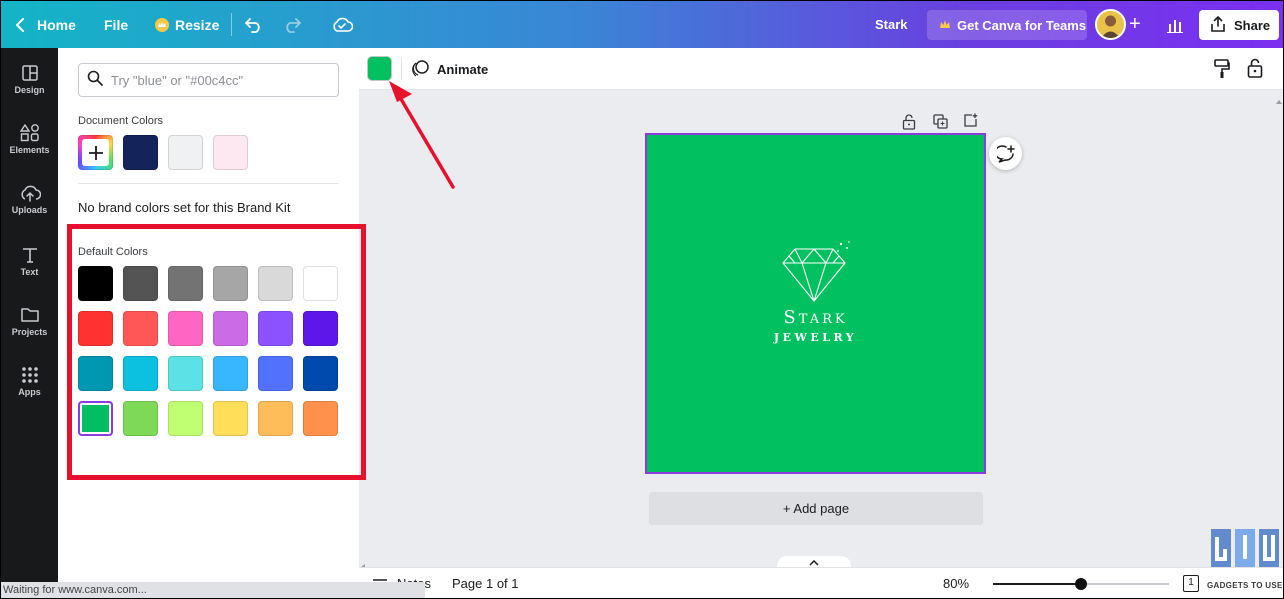 Image resolution: width=1284 pixels, height=599 pixels. I want to click on editor-toolbar: Animate, so click(821, 69).